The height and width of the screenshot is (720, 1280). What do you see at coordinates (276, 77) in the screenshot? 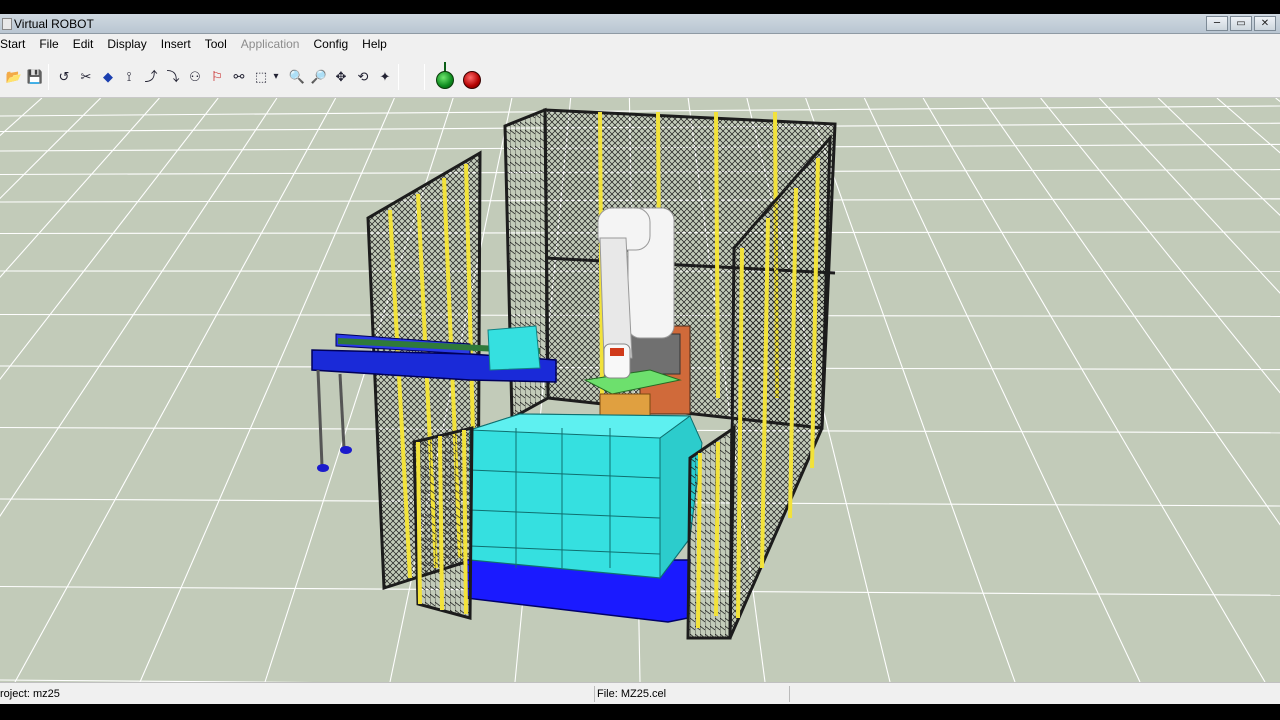
I see `view-dropdown-icon: ▾` at bounding box center [276, 77].